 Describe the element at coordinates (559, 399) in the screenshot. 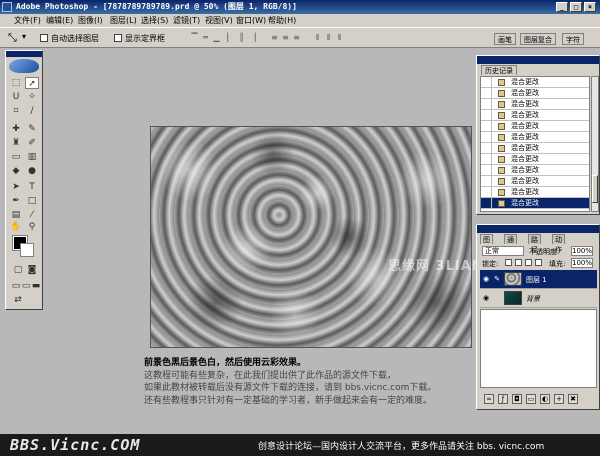

I see `new-layer-icon: +` at that location.